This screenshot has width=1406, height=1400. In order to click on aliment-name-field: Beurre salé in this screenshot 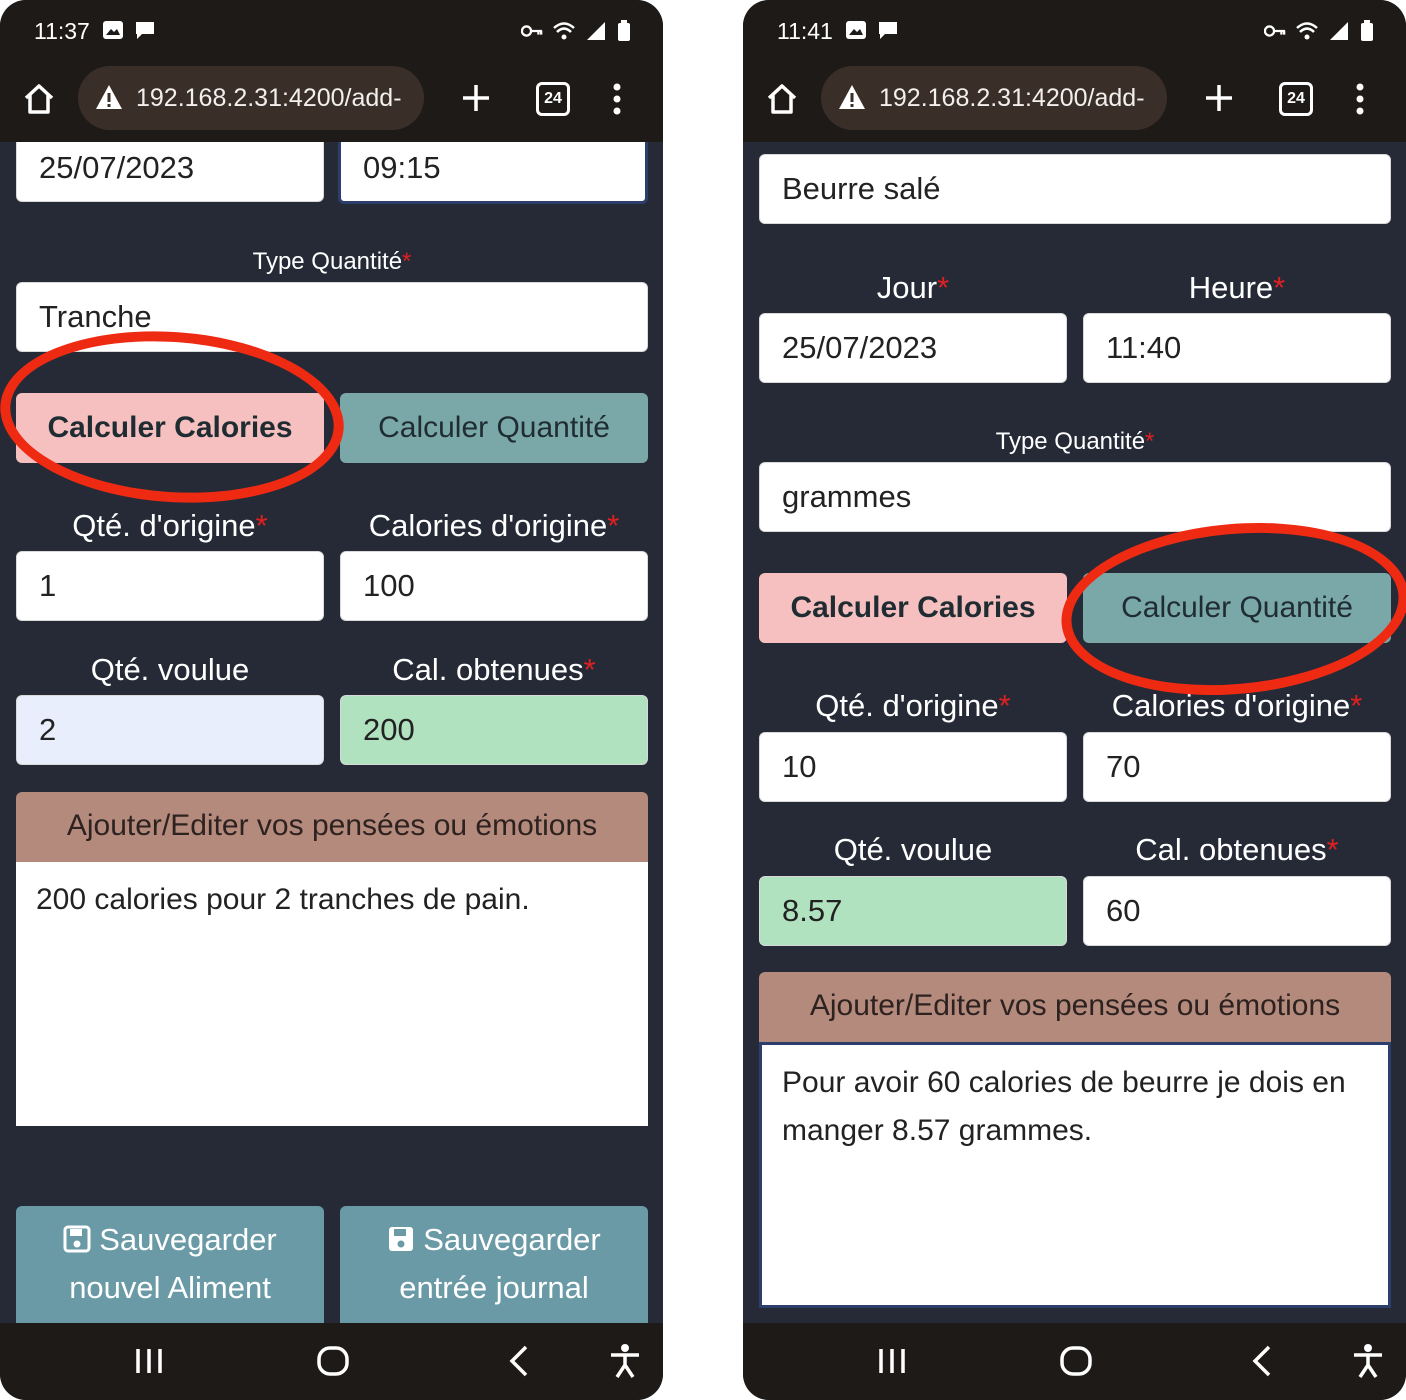, I will do `click(1075, 189)`.